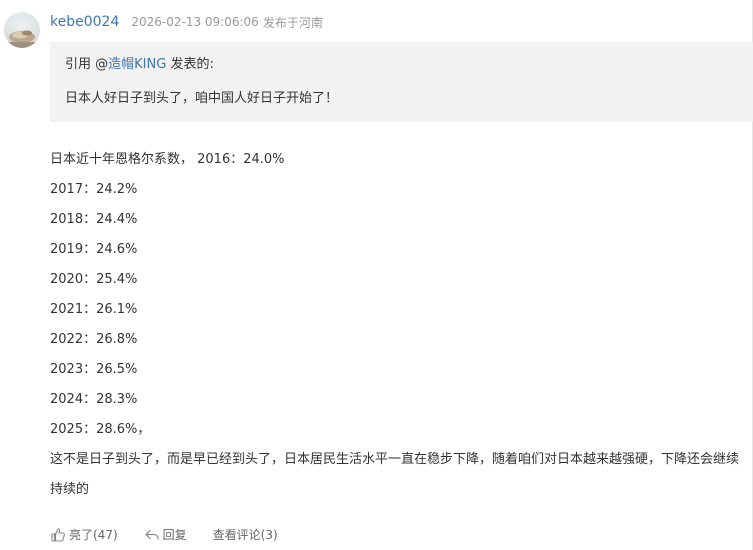 This screenshot has height=550, width=753. I want to click on like-button: 亮了(47), so click(84, 534).